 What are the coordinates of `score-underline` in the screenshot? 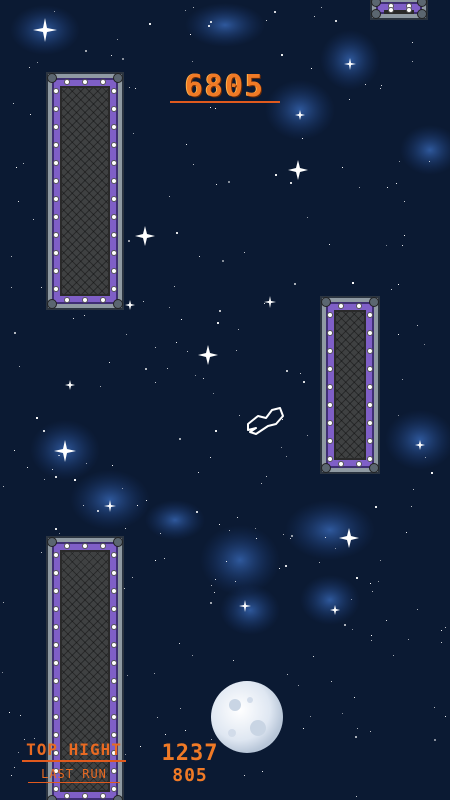 It's located at (225, 102).